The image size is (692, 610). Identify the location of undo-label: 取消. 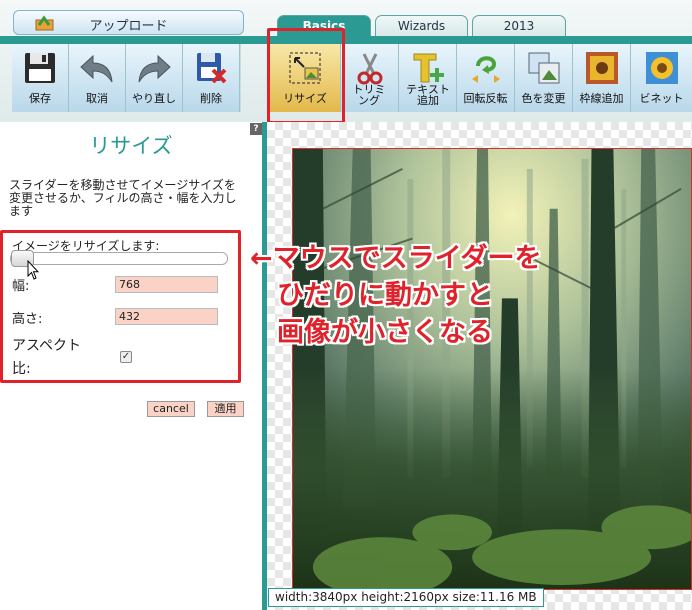
(97, 98).